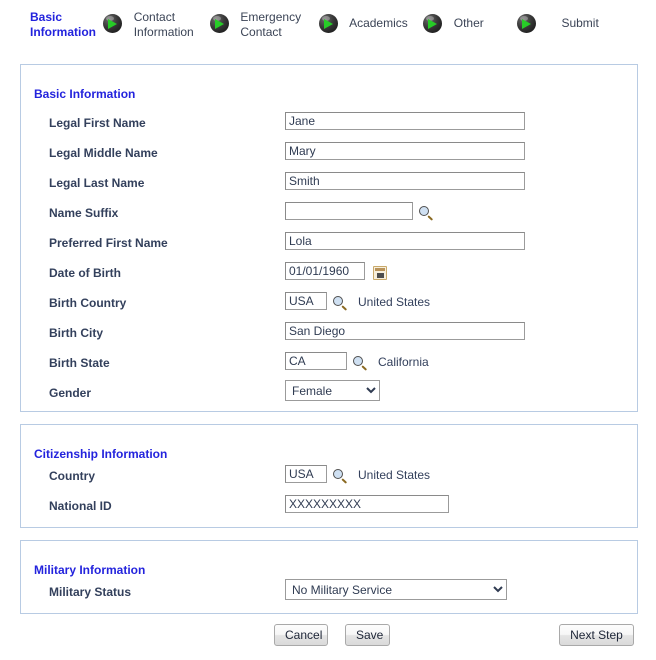 This screenshot has height=660, width=656. What do you see at coordinates (405, 121) in the screenshot?
I see `legal-first-name-input` at bounding box center [405, 121].